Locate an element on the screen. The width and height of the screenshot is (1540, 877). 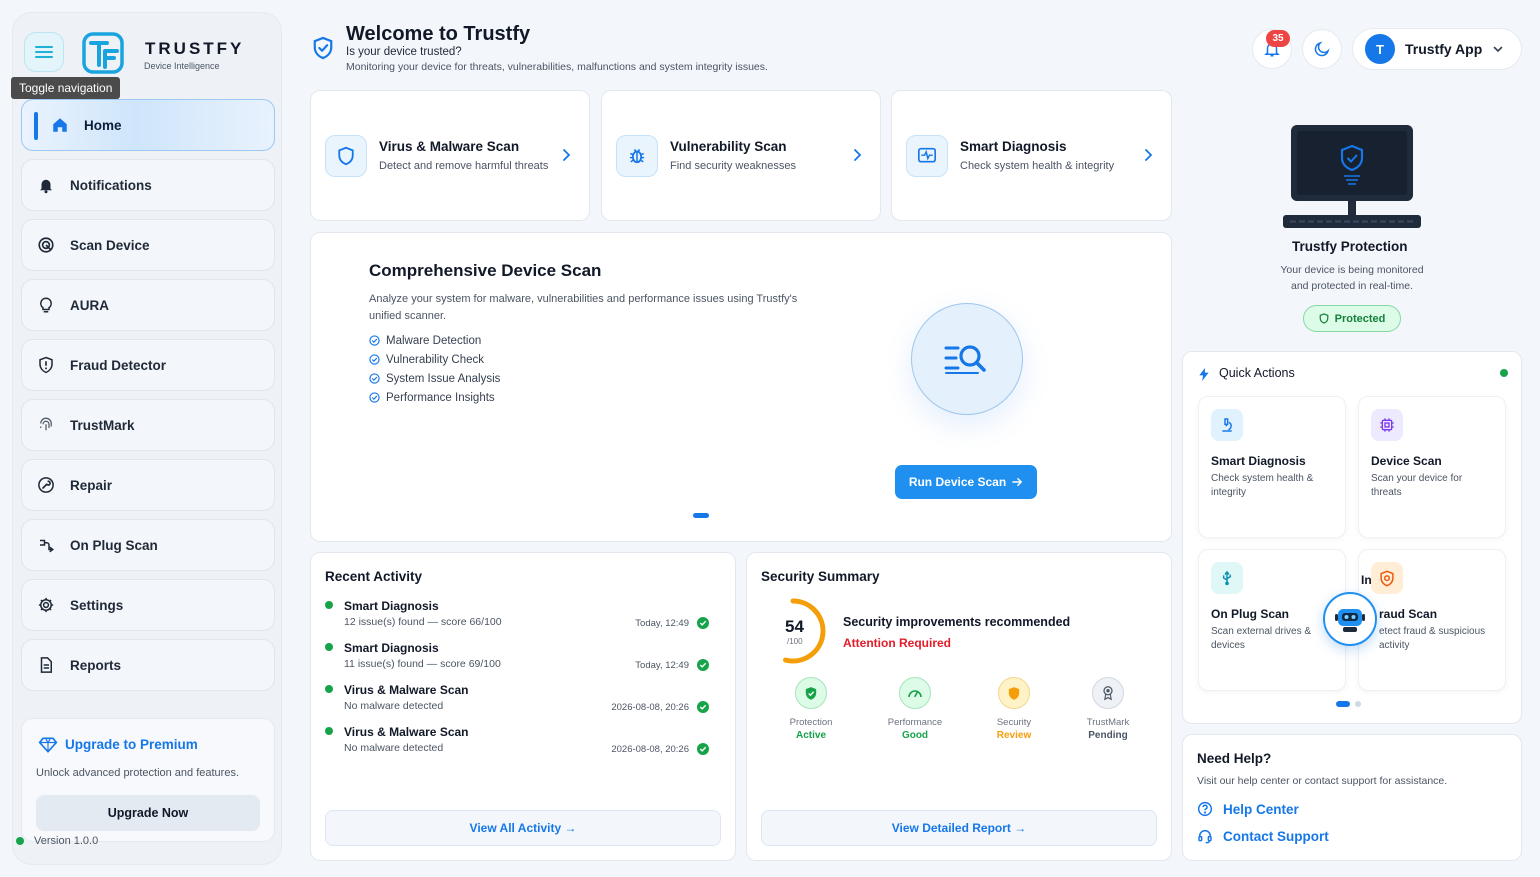
scan-title: Smart Diagnosis is located at coordinates (1013, 146).